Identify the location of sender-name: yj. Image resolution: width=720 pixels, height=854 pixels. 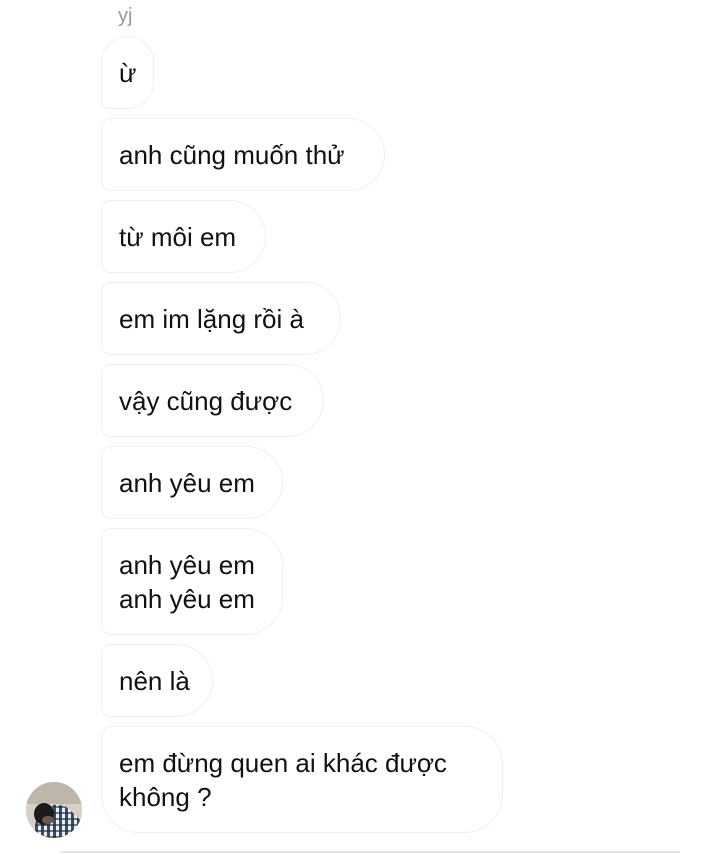
(125, 16).